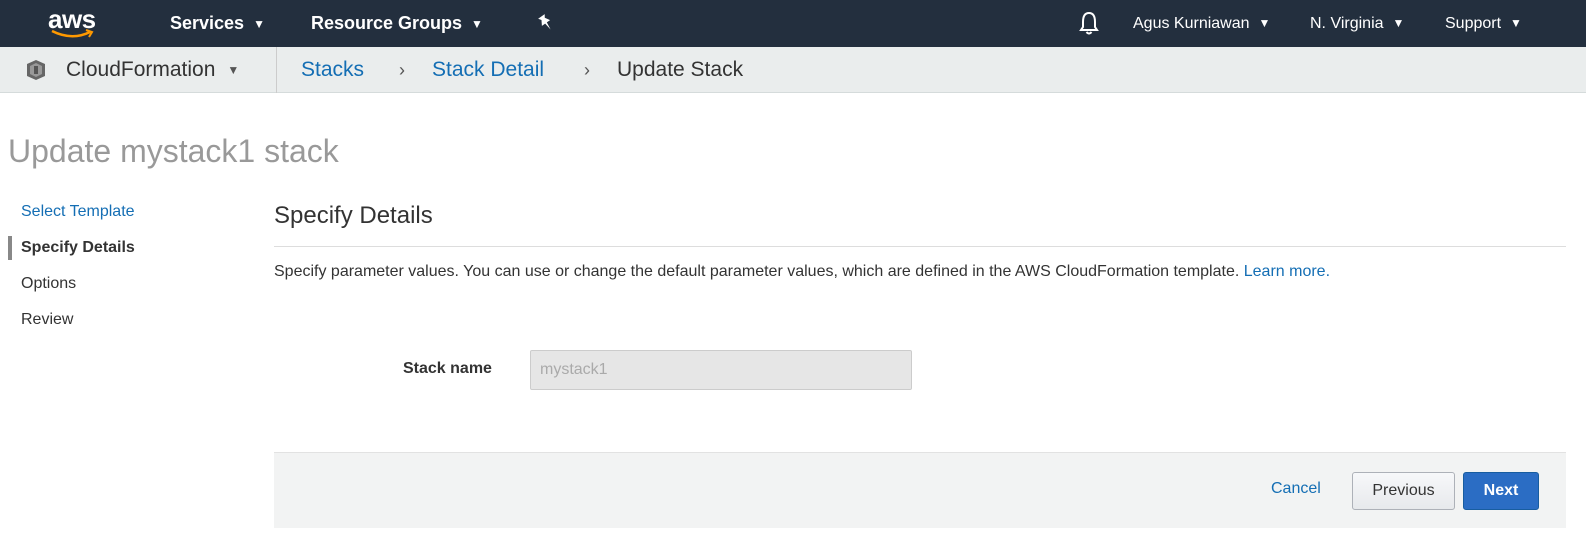  Describe the element at coordinates (1347, 23) in the screenshot. I see `region-label: N. Virginia` at that location.